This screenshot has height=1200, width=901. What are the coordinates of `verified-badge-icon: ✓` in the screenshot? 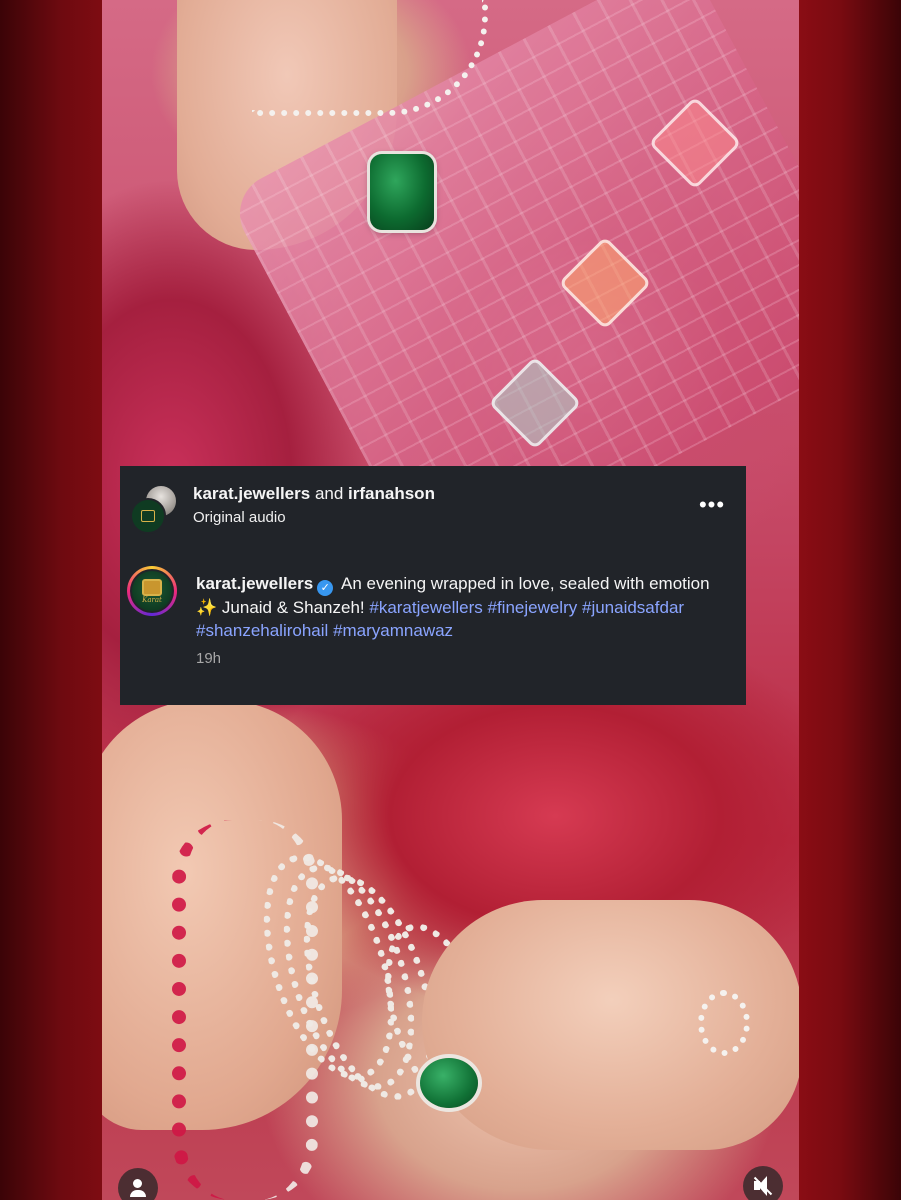 It's located at (325, 588).